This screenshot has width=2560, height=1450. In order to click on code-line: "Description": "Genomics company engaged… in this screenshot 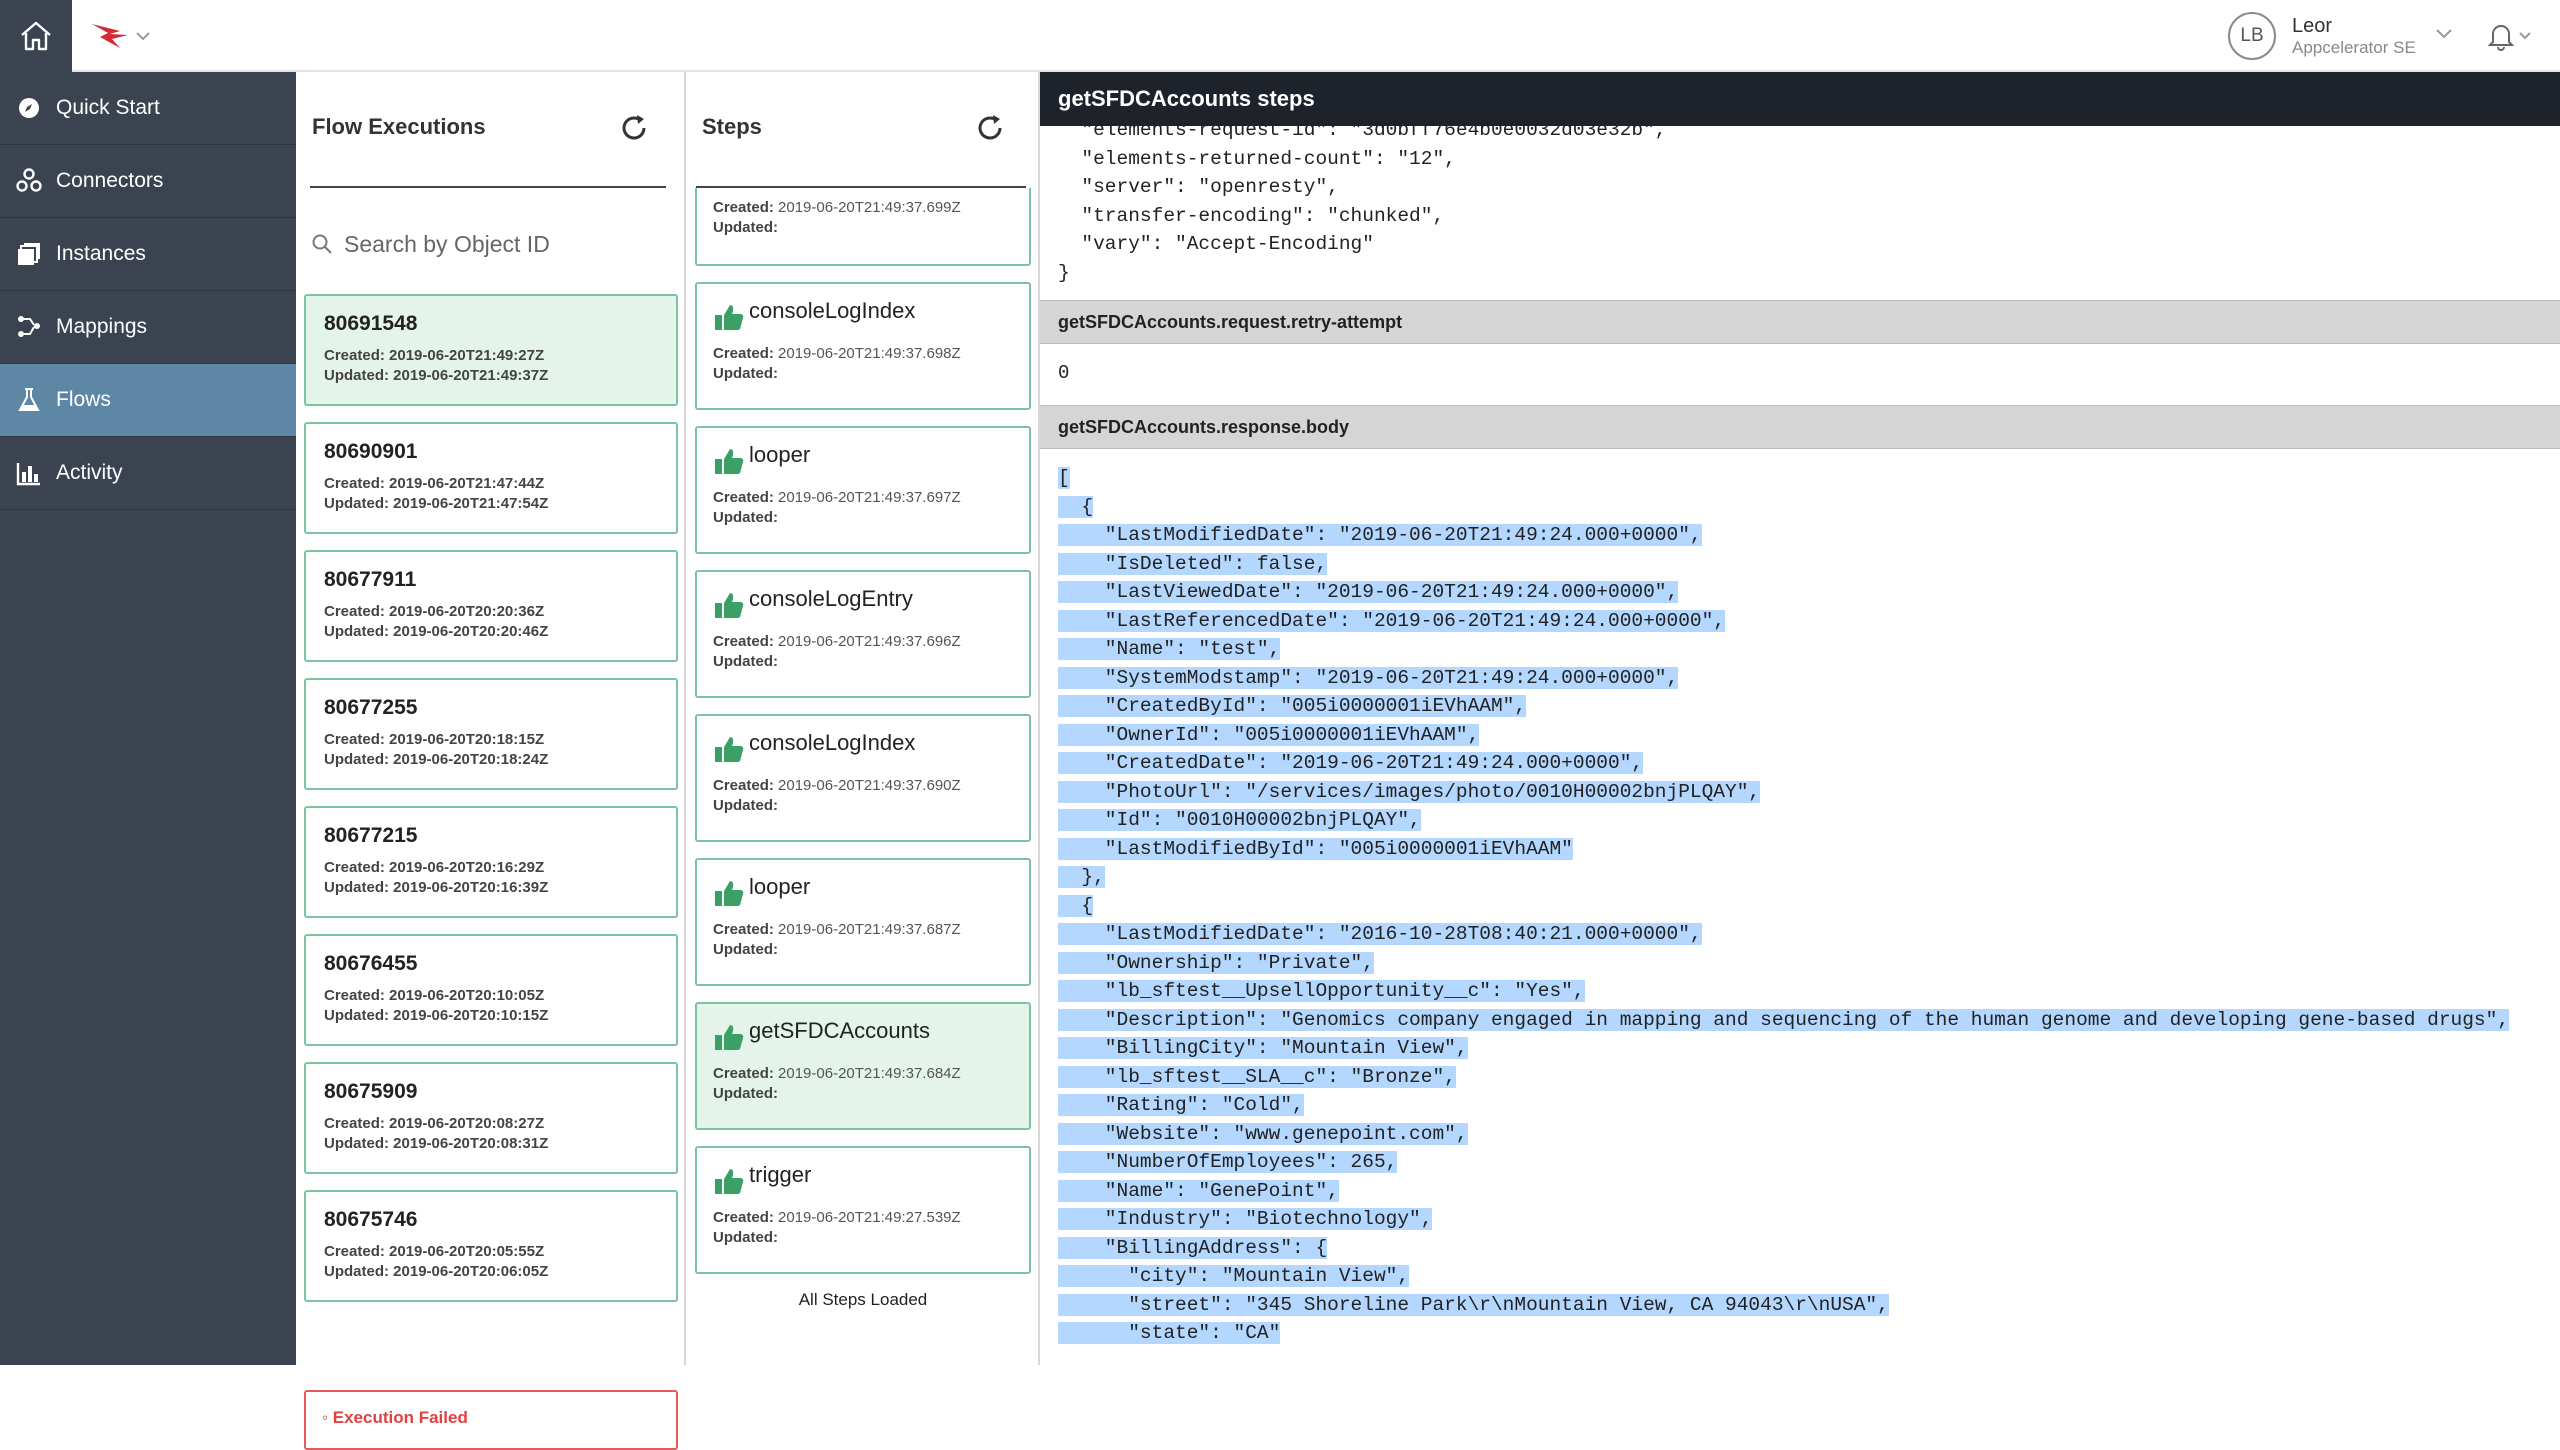, I will do `click(1784, 1020)`.